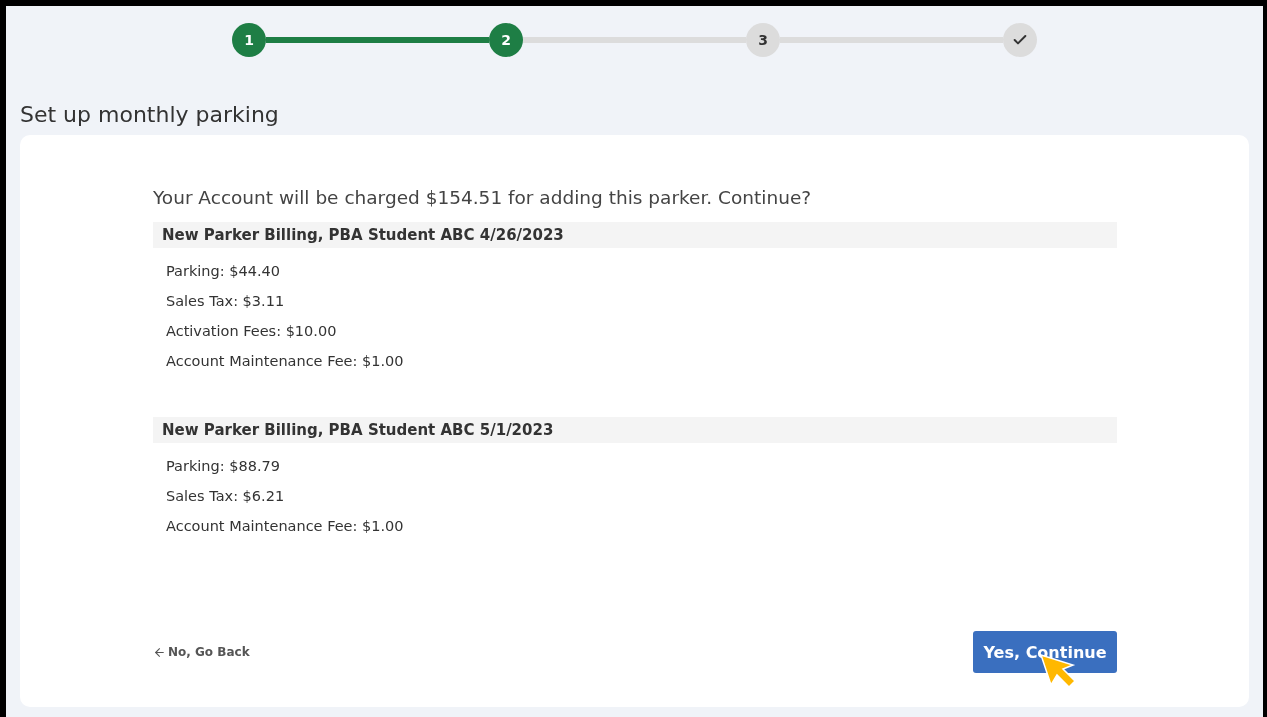 The width and height of the screenshot is (1267, 717). Describe the element at coordinates (225, 496) in the screenshot. I see `billing-line: Sales Tax: $6.21` at that location.